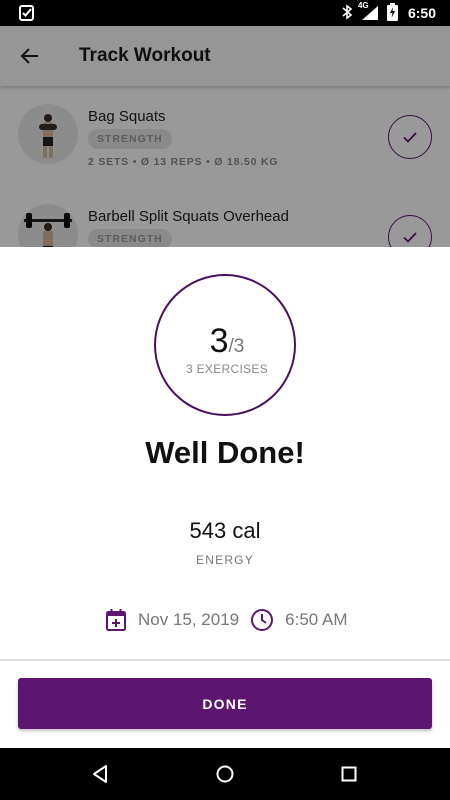 The width and height of the screenshot is (450, 800). I want to click on exercise-count: 3/3, so click(227, 341).